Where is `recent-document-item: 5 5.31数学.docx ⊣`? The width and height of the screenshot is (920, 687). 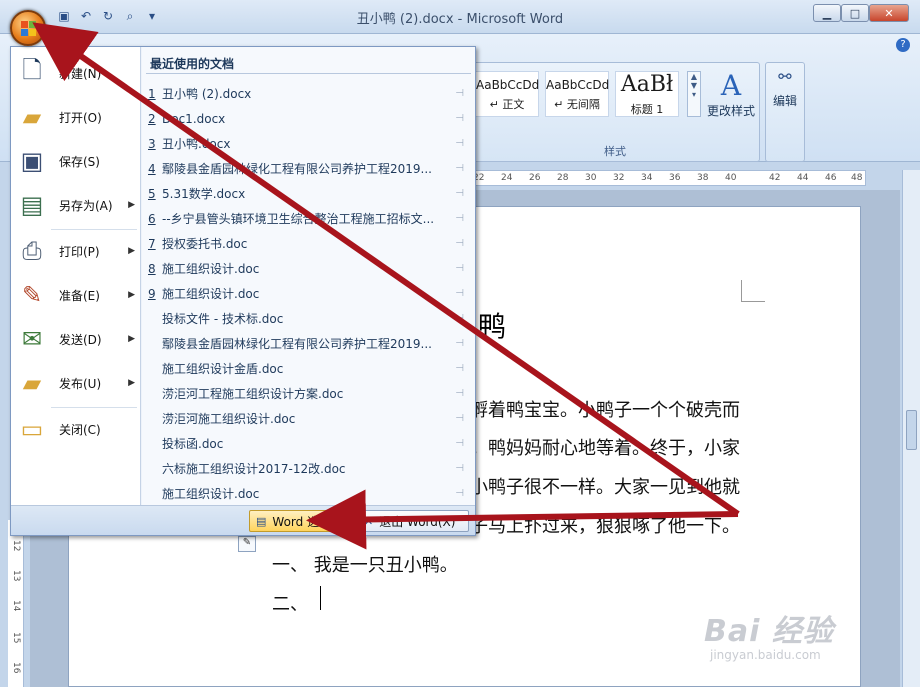
recent-document-item: 5 5.31数学.docx ⊣ is located at coordinates (309, 193).